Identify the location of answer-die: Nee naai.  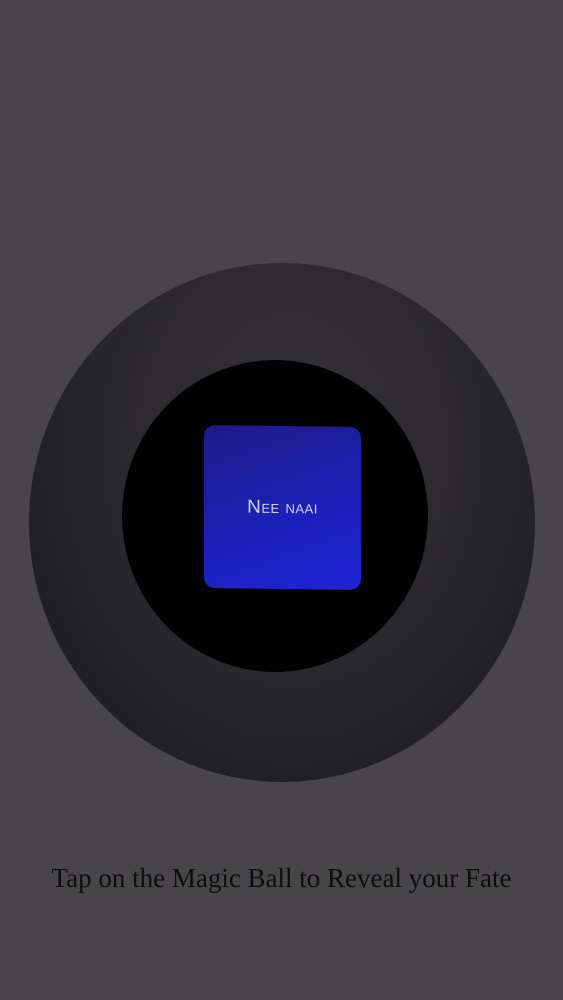
(282, 507).